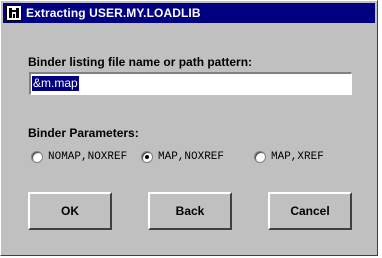 The width and height of the screenshot is (382, 258). I want to click on radio-label: NOMAP,NOXREF, so click(88, 157).